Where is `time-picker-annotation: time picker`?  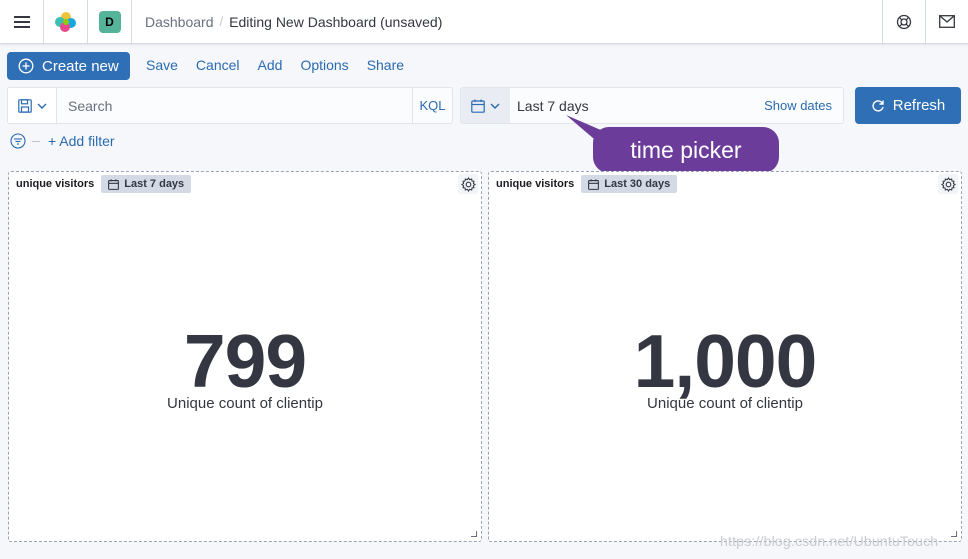 time-picker-annotation: time picker is located at coordinates (686, 150).